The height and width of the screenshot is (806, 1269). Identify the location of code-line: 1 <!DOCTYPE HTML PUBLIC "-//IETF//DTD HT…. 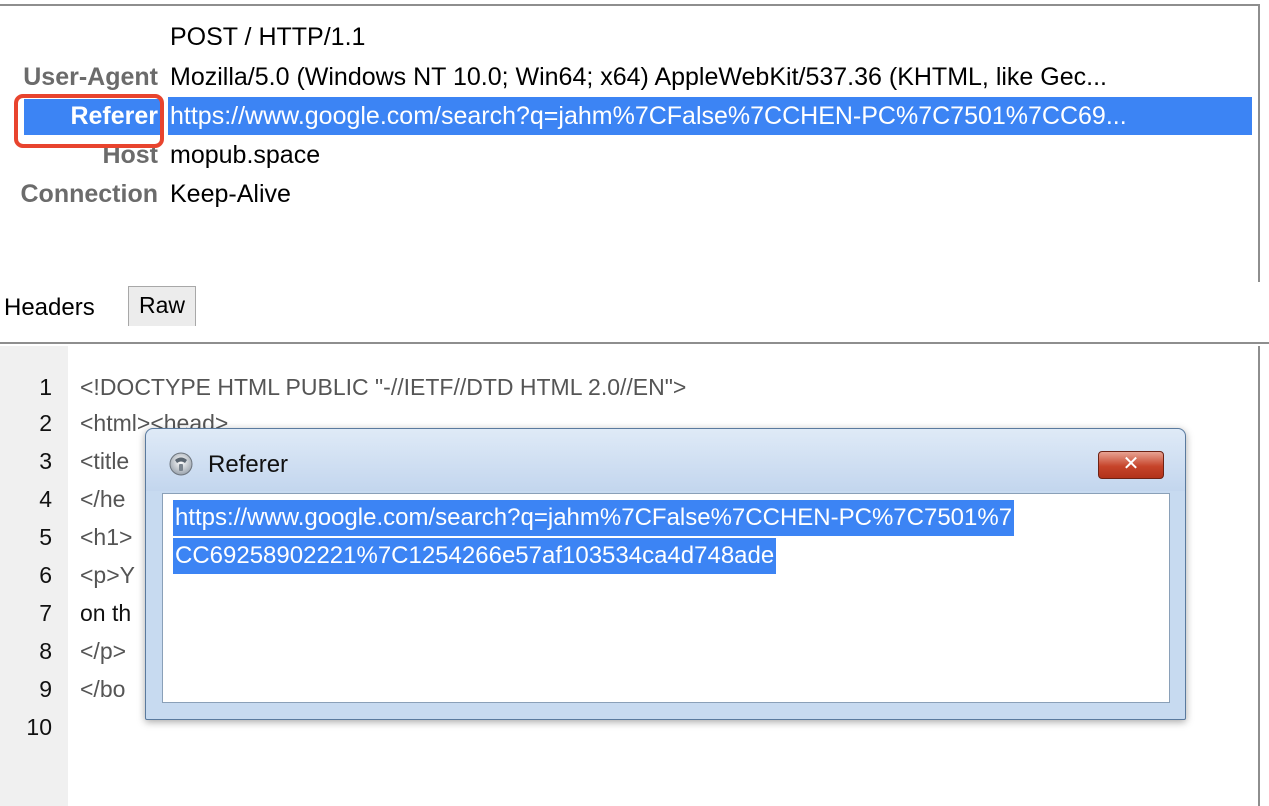
(629, 387).